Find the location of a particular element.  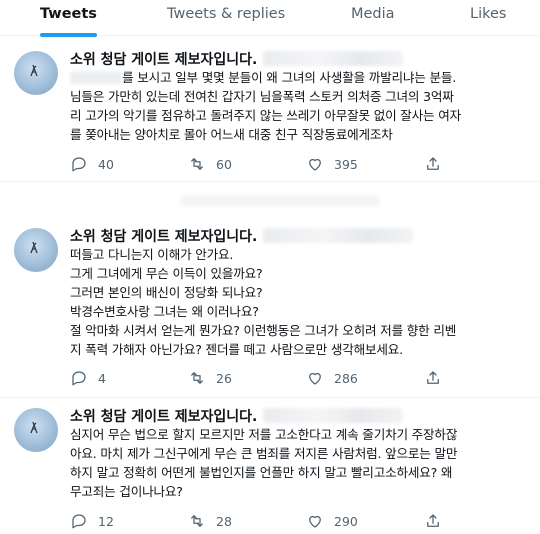

reply-count: 40 is located at coordinates (106, 164).